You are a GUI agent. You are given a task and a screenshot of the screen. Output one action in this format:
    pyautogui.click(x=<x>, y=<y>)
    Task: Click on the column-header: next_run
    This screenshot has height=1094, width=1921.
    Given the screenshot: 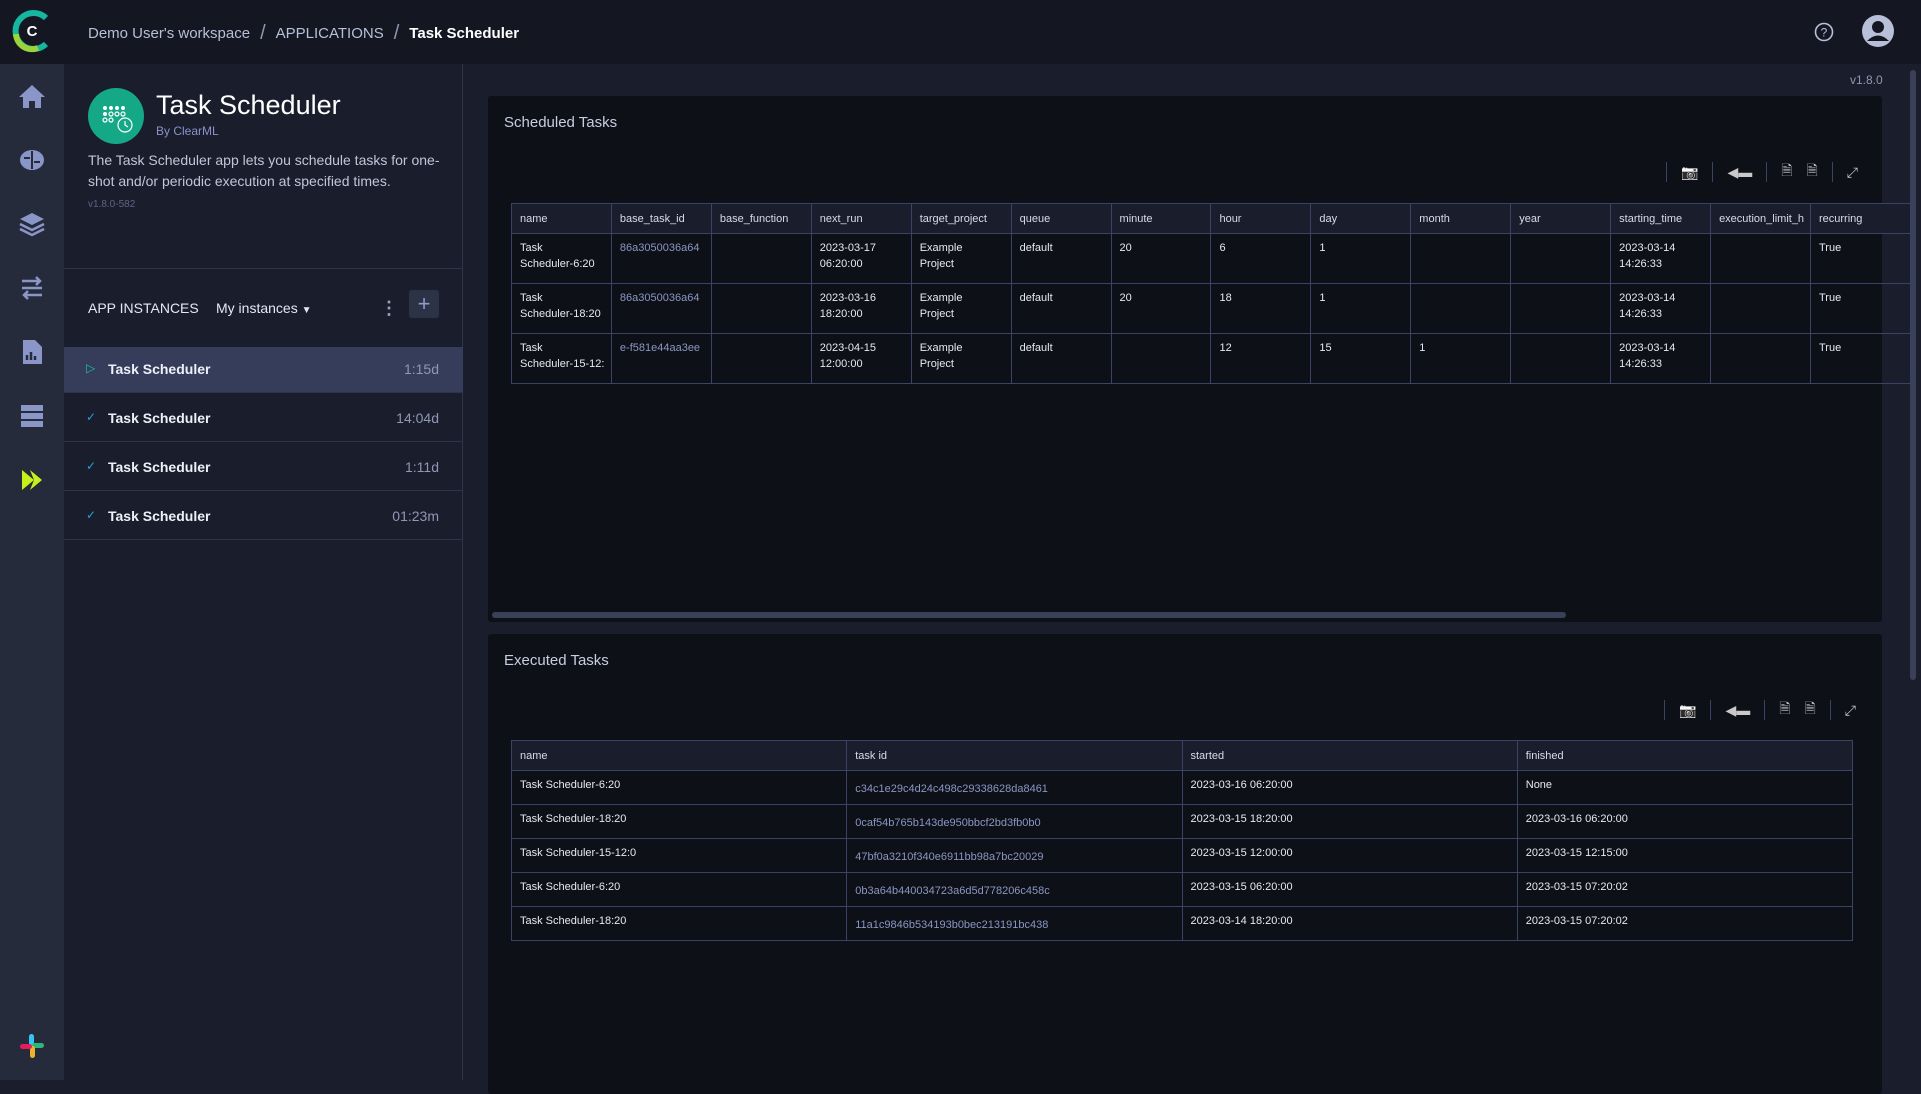 What is the action you would take?
    pyautogui.click(x=861, y=218)
    